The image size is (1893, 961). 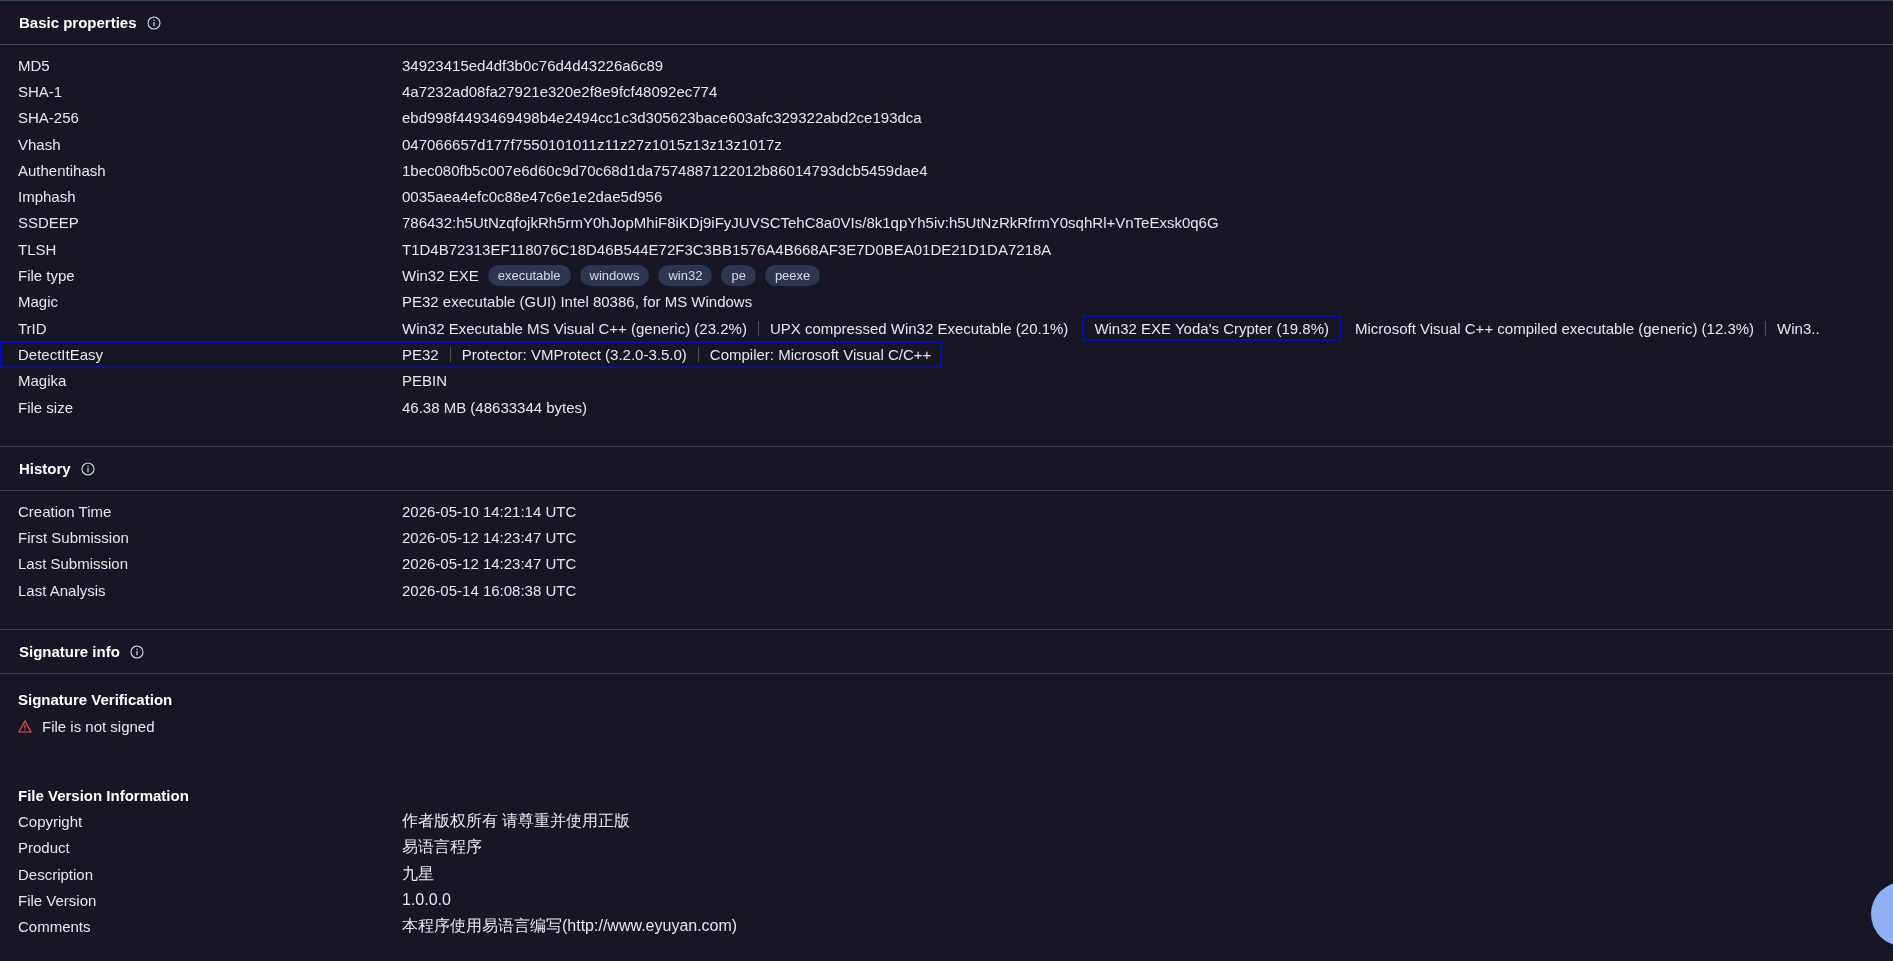 I want to click on property-label: TLSH, so click(x=37, y=249).